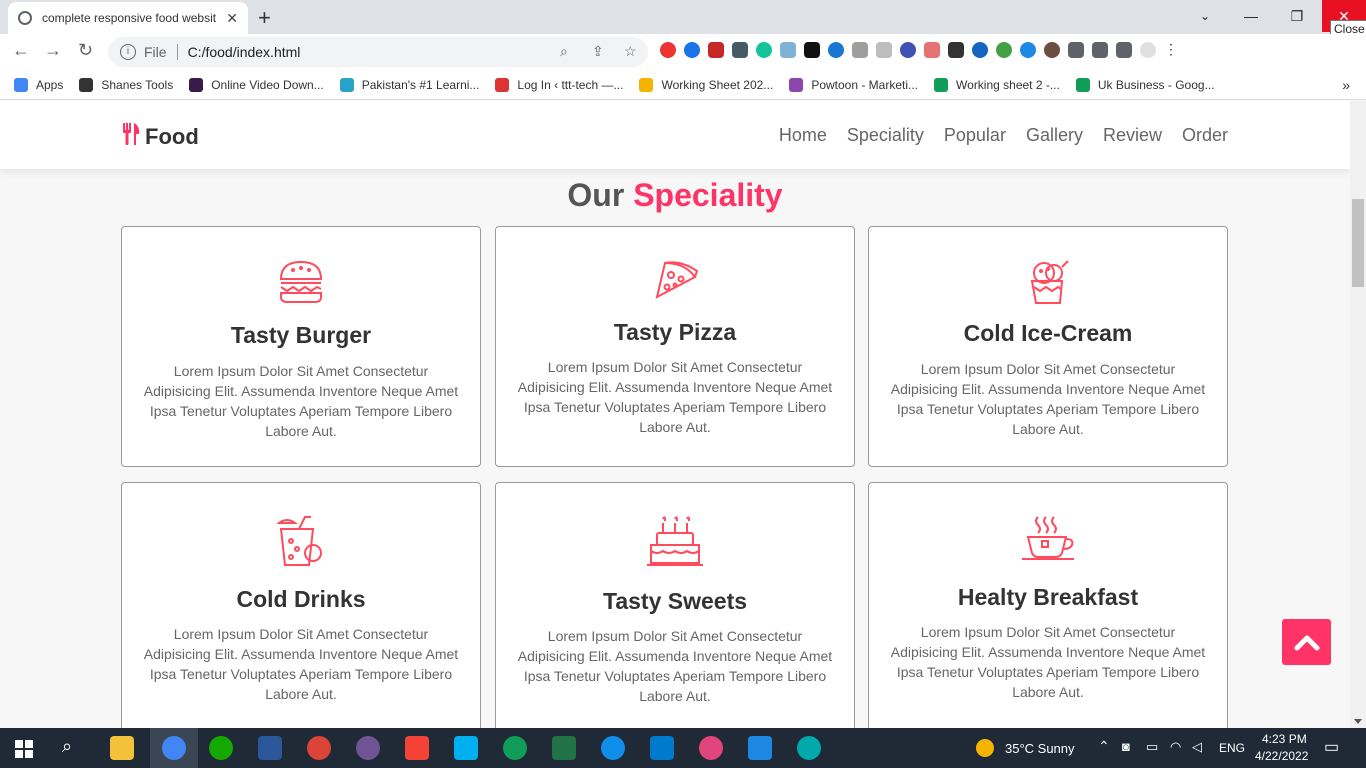 Image resolution: width=1366 pixels, height=768 pixels. I want to click on tray-meet-icon: ◙, so click(1126, 746).